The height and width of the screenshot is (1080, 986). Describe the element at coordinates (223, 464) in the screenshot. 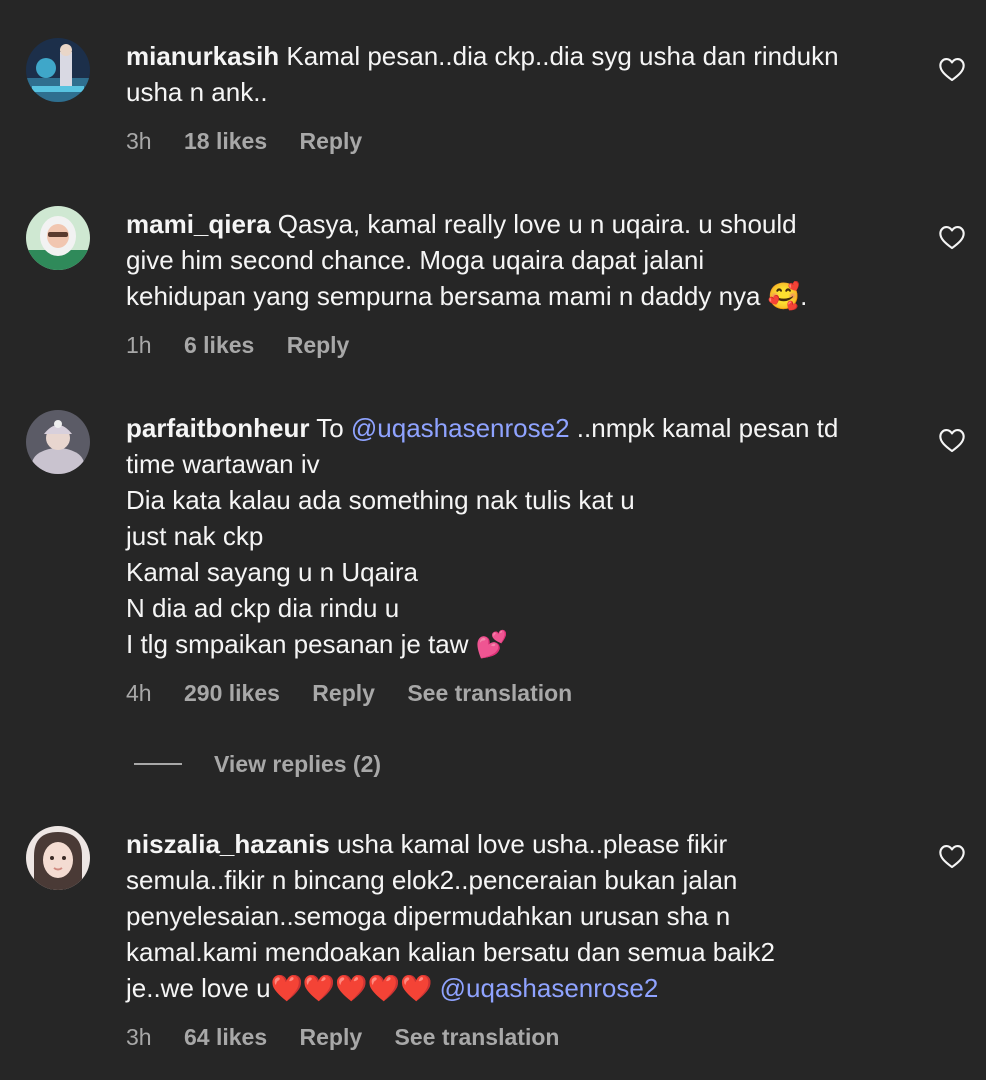

I see `comment-line: time wartawan iv` at that location.